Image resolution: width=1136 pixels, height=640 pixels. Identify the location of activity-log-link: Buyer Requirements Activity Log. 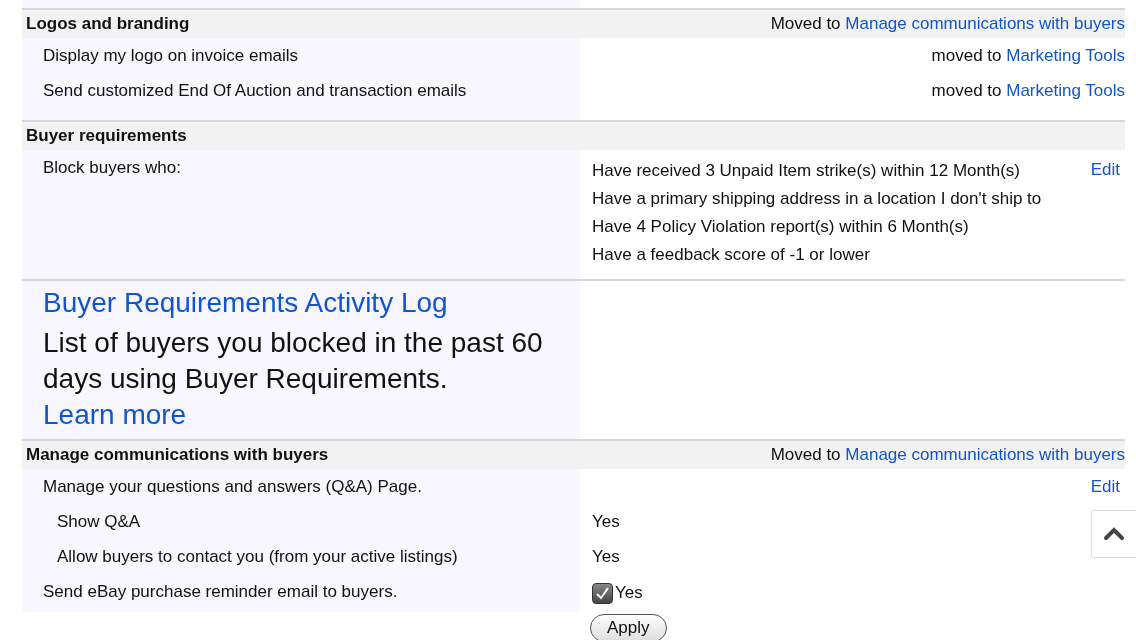
(307, 303).